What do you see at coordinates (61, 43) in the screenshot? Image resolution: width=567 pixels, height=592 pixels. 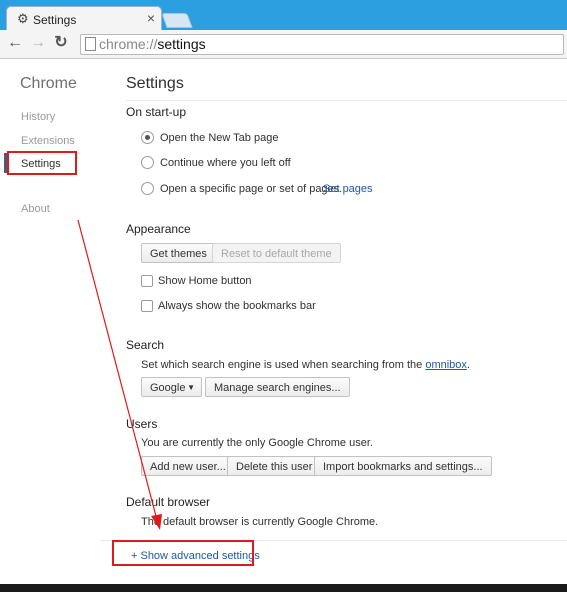 I see `reload-icon: ↻` at bounding box center [61, 43].